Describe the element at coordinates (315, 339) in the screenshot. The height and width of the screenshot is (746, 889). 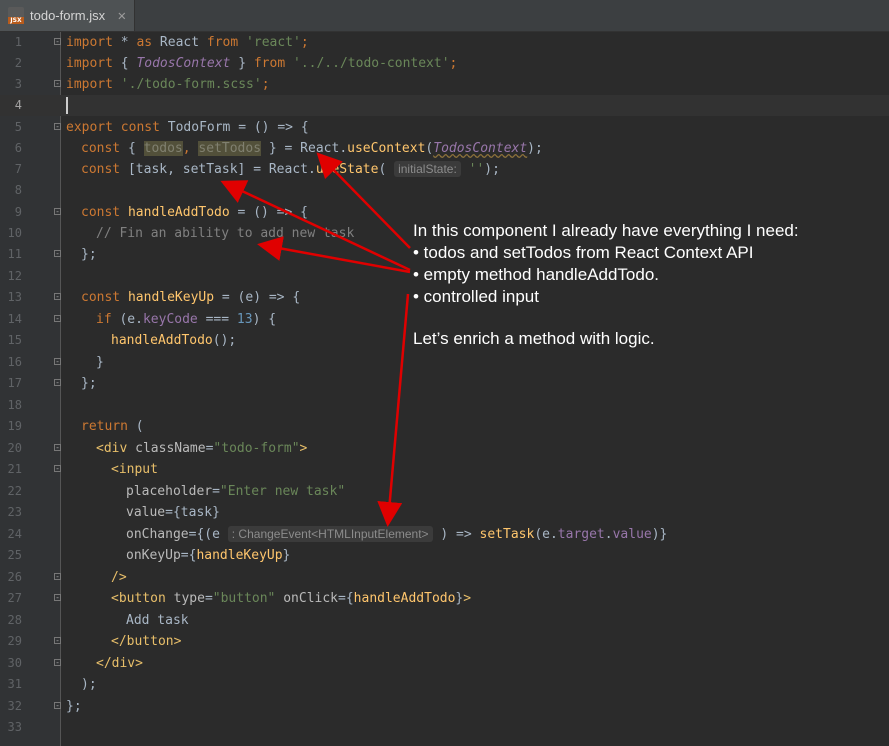
I see `annotation-arrows` at that location.